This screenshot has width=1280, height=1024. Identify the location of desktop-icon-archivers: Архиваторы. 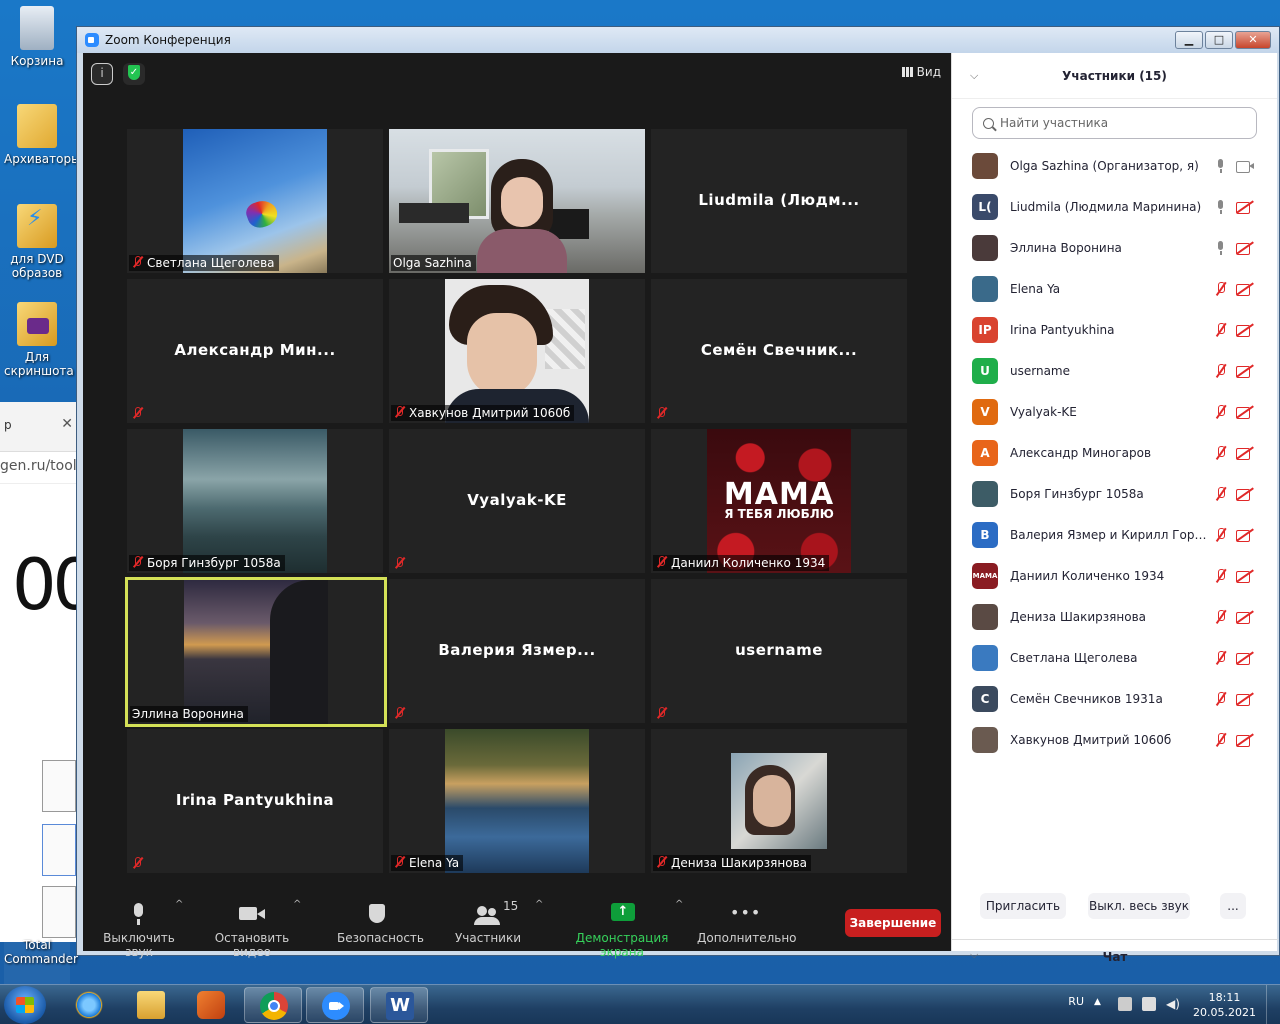
(42, 135).